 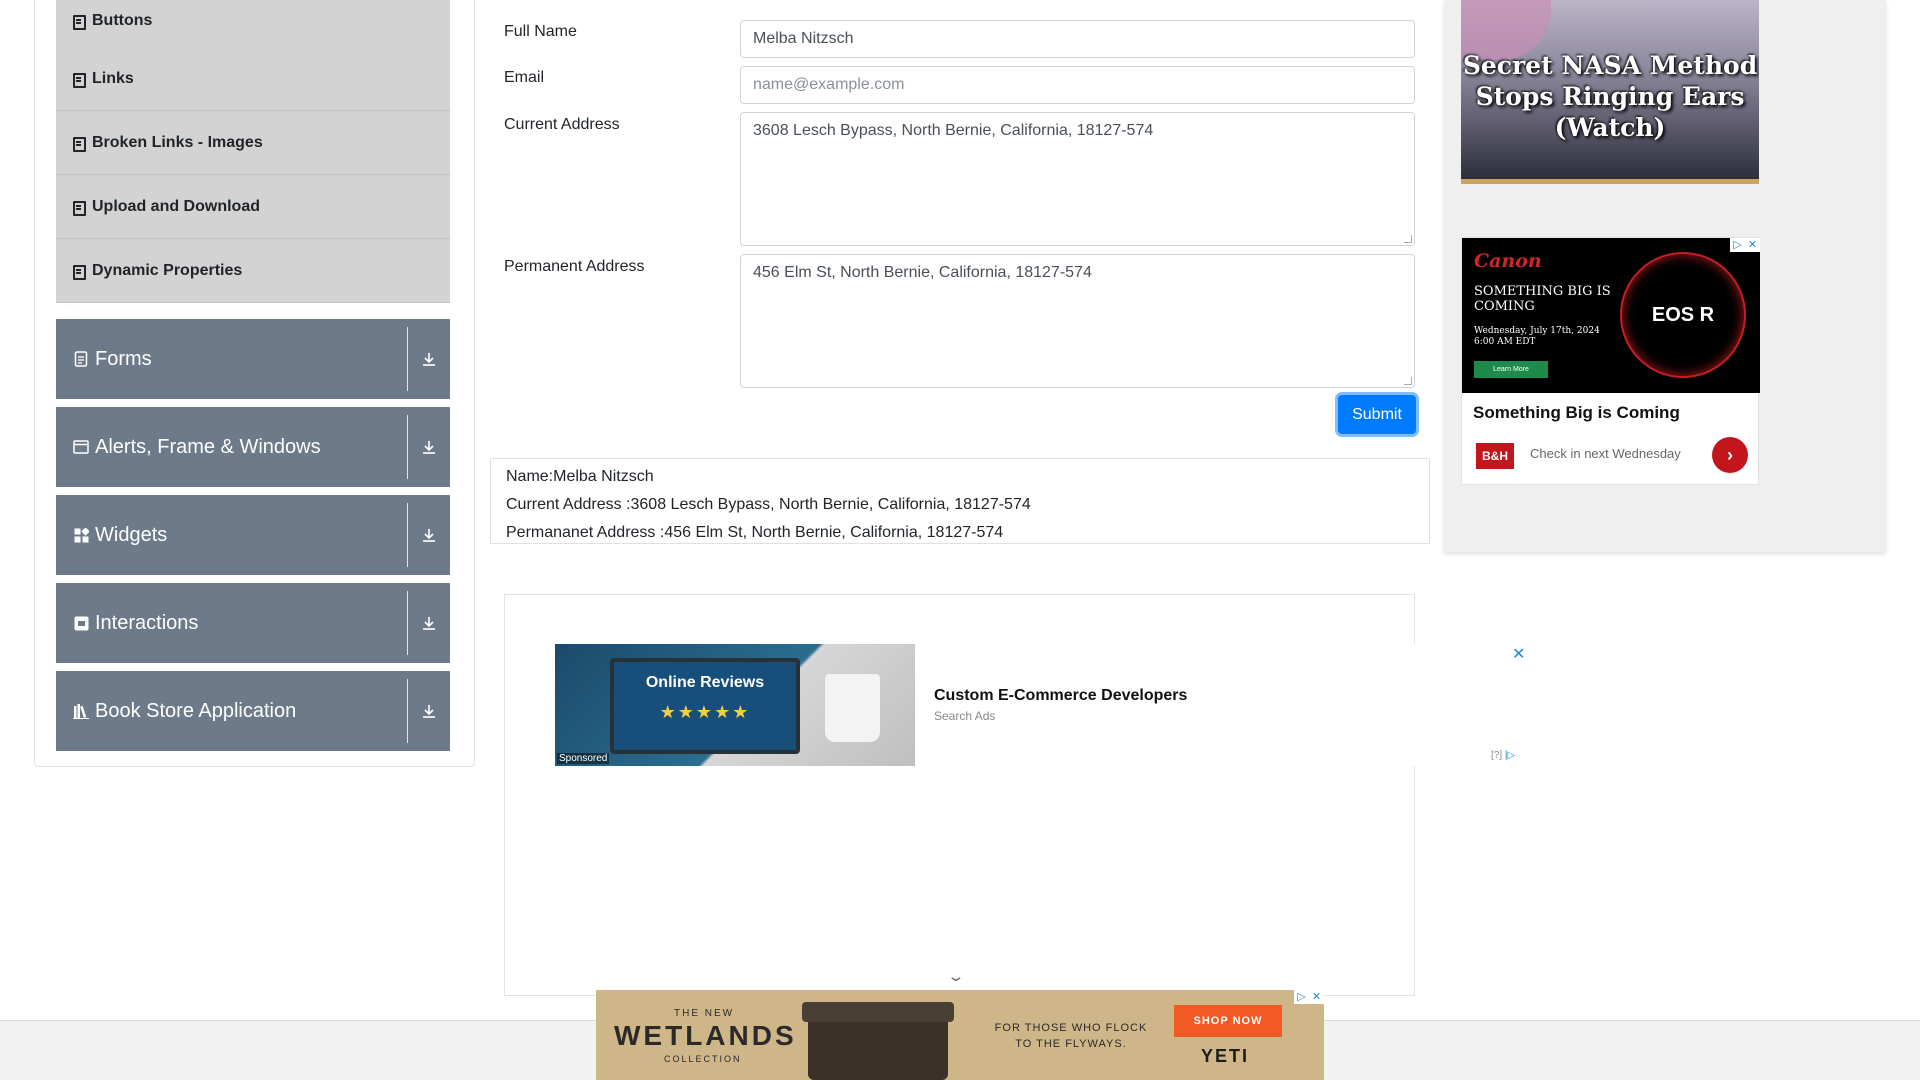 I want to click on sidebar-item-upload-download: Upload and Download, so click(x=253, y=207).